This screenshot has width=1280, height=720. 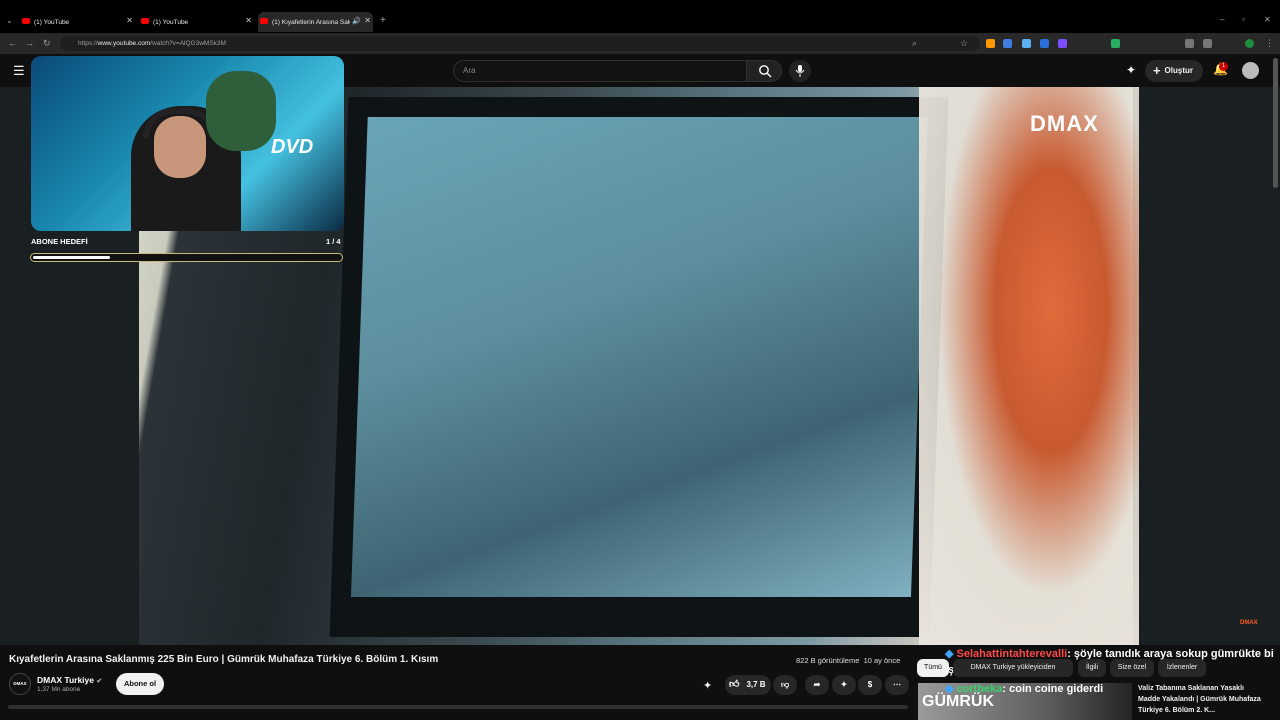 What do you see at coordinates (1207, 43) in the screenshot?
I see `extensions-puzzle-icon` at bounding box center [1207, 43].